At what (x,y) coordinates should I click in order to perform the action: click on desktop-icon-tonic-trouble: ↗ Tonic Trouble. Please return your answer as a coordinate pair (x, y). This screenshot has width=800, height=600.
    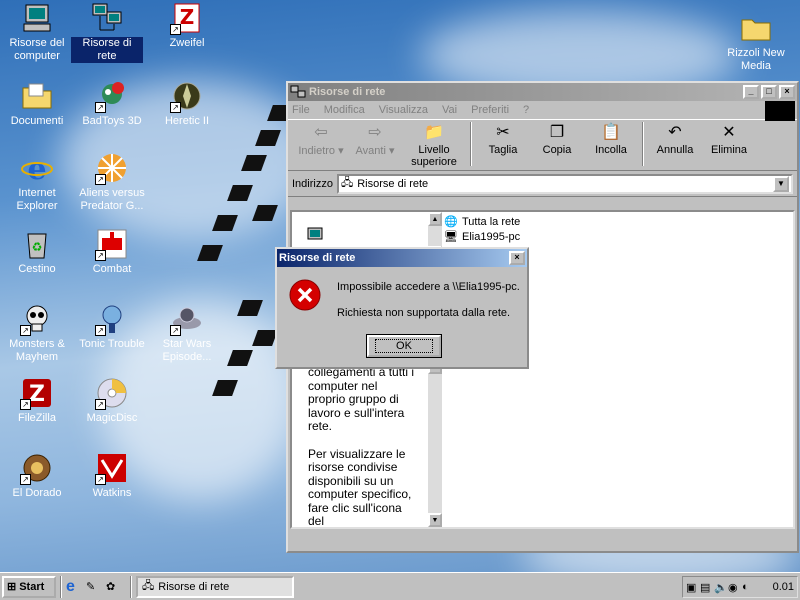
    Looking at the image, I should click on (112, 327).